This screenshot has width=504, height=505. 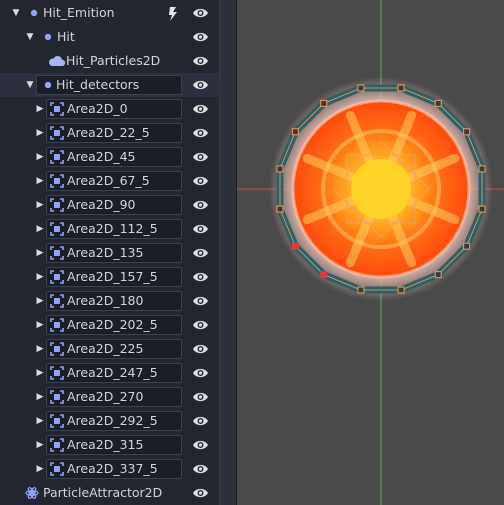 What do you see at coordinates (109, 421) in the screenshot?
I see `tree-node-area2d-292-5: ▶ Area2D_292_5` at bounding box center [109, 421].